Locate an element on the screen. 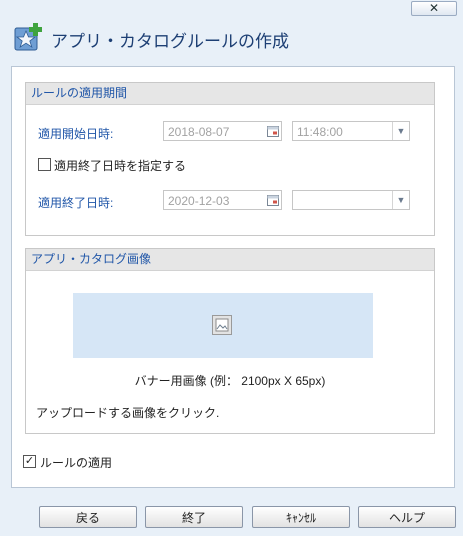 Image resolution: width=463 pixels, height=536 pixels. cancel-button: ｷｬﾝｾﾙ is located at coordinates (301, 517).